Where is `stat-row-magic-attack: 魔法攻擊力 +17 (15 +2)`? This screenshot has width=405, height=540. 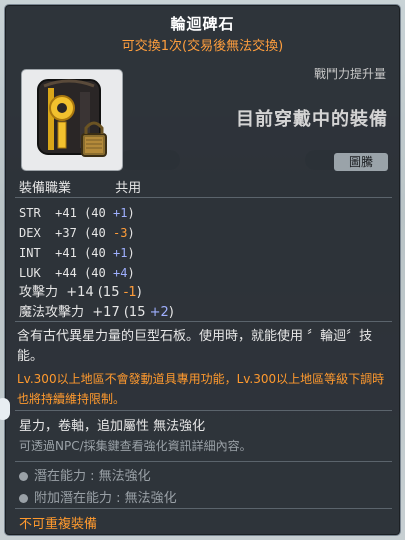 stat-row-magic-attack: 魔法攻擊力 +17 (15 +2) is located at coordinates (96, 313).